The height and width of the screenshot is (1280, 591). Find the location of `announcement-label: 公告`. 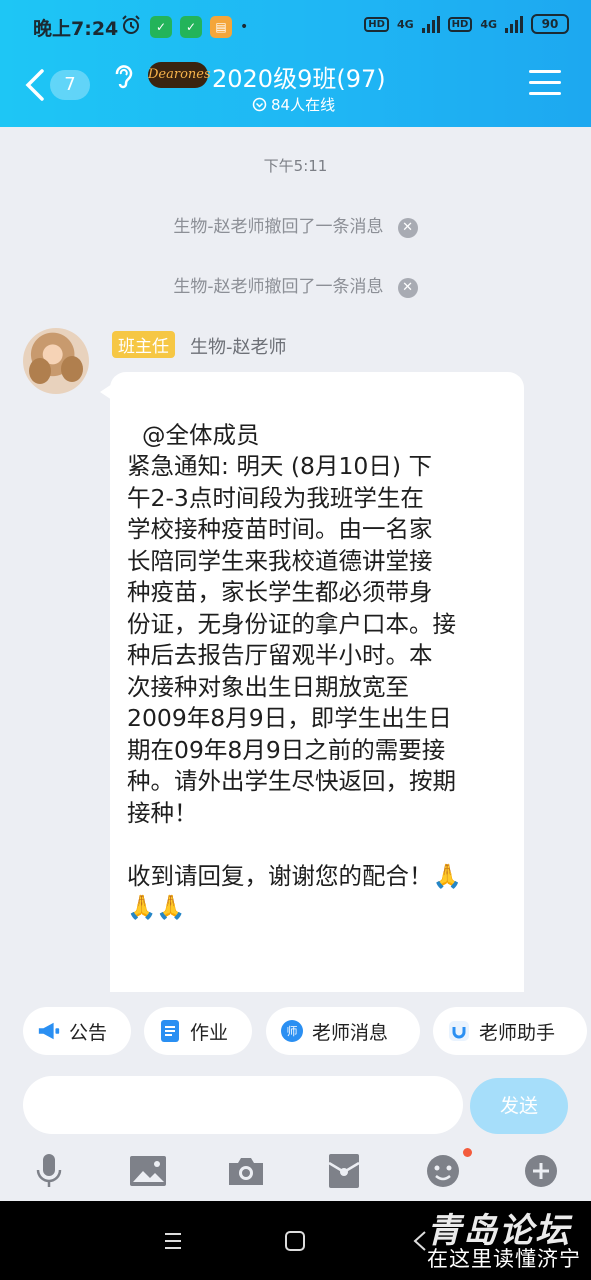

announcement-label: 公告 is located at coordinates (88, 1032).